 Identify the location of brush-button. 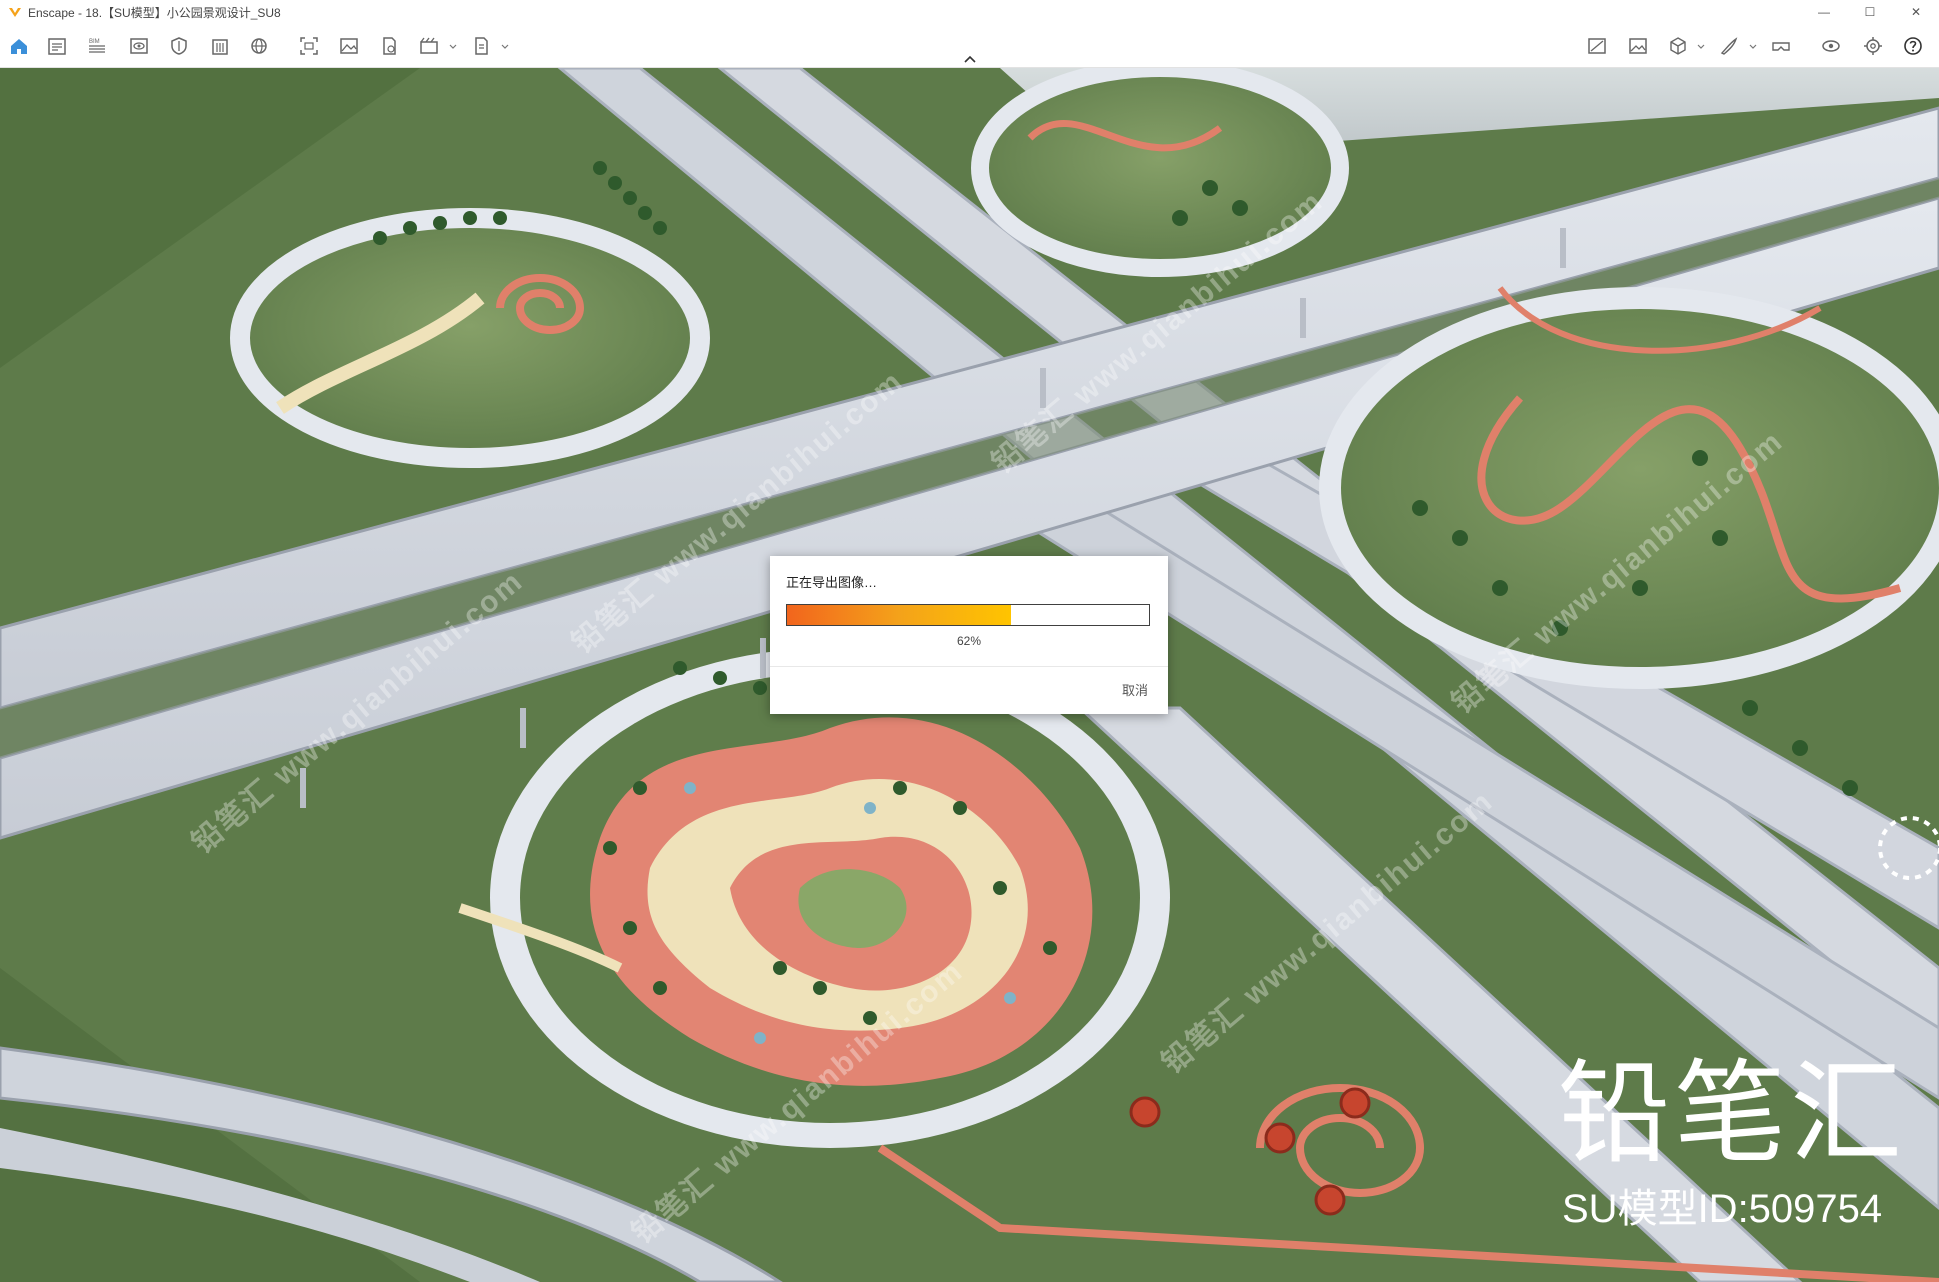
(1729, 46).